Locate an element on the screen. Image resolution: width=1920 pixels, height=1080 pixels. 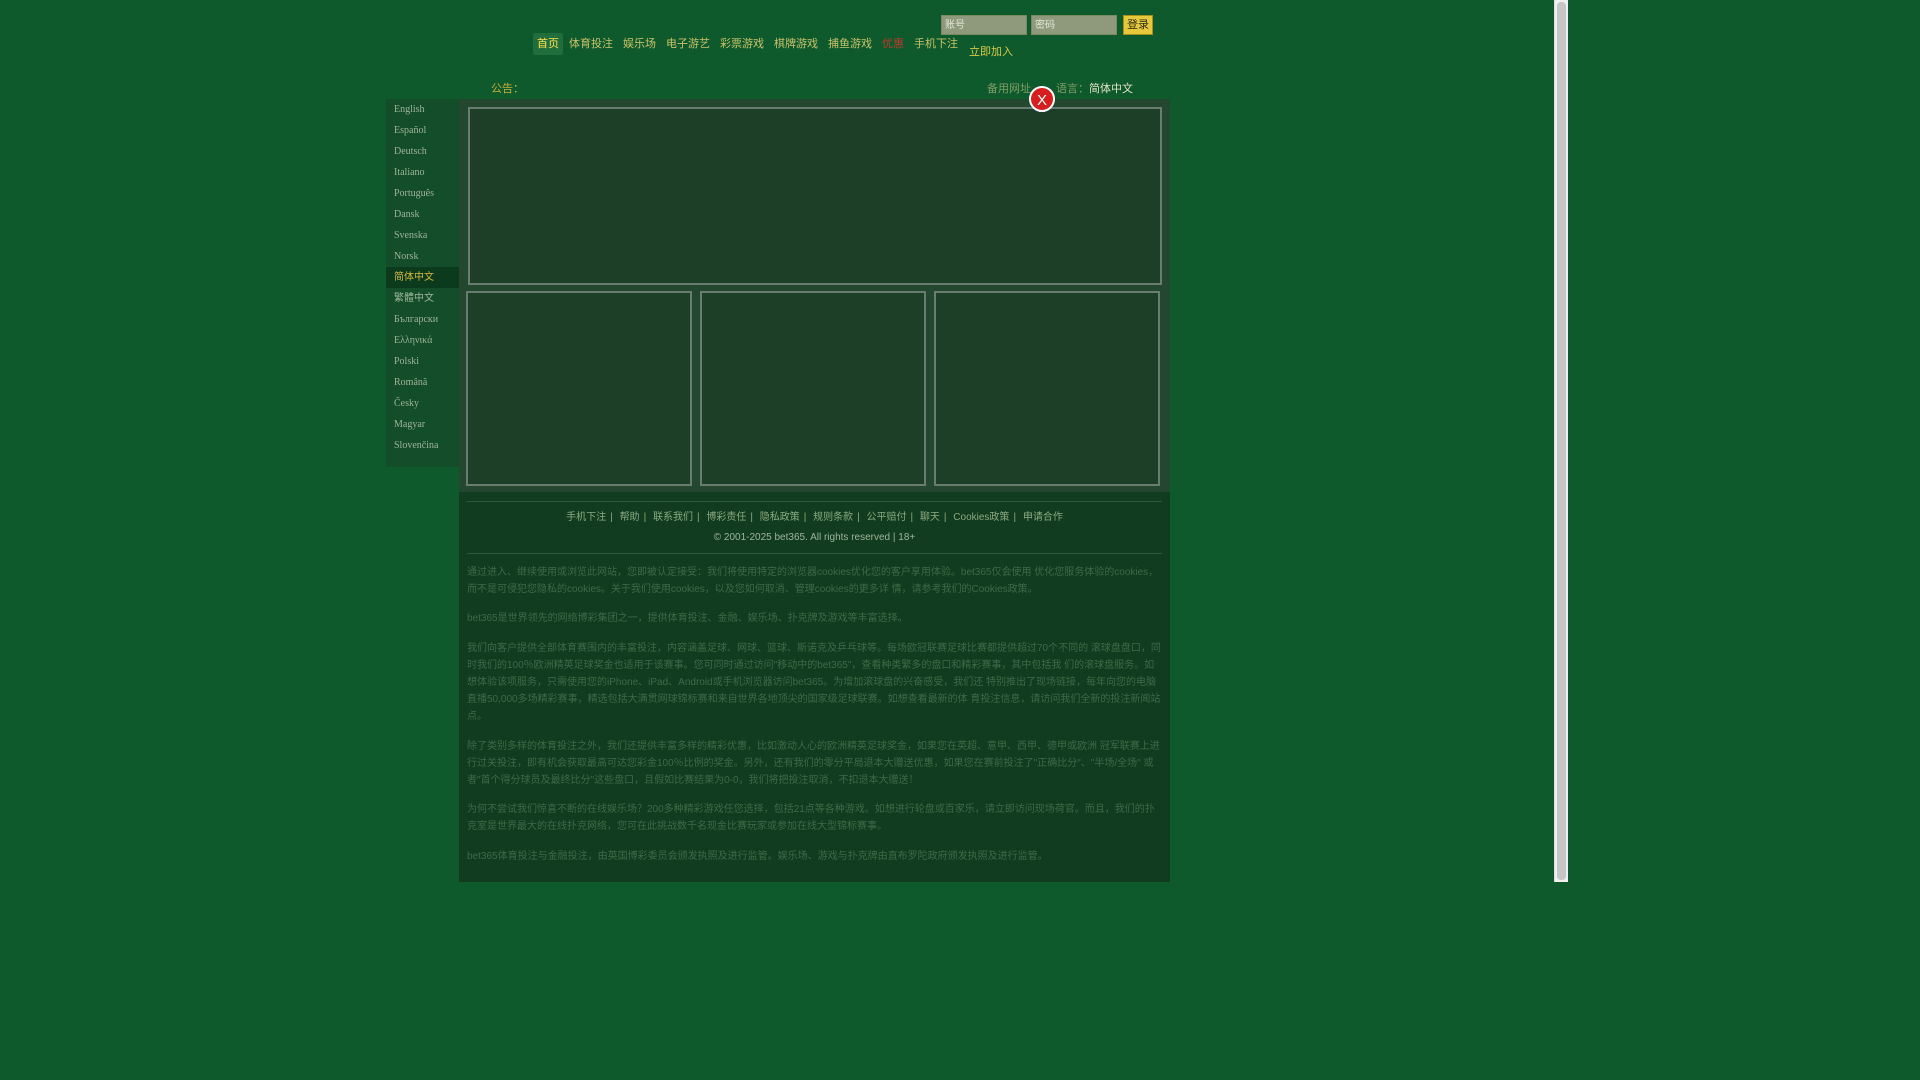
lang-dansk: Dansk is located at coordinates (422, 214).